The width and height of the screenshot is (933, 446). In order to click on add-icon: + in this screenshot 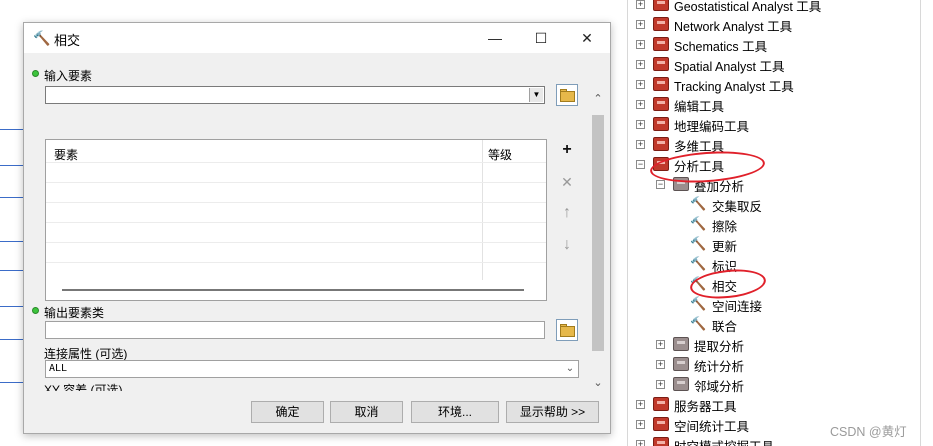, I will do `click(567, 150)`.